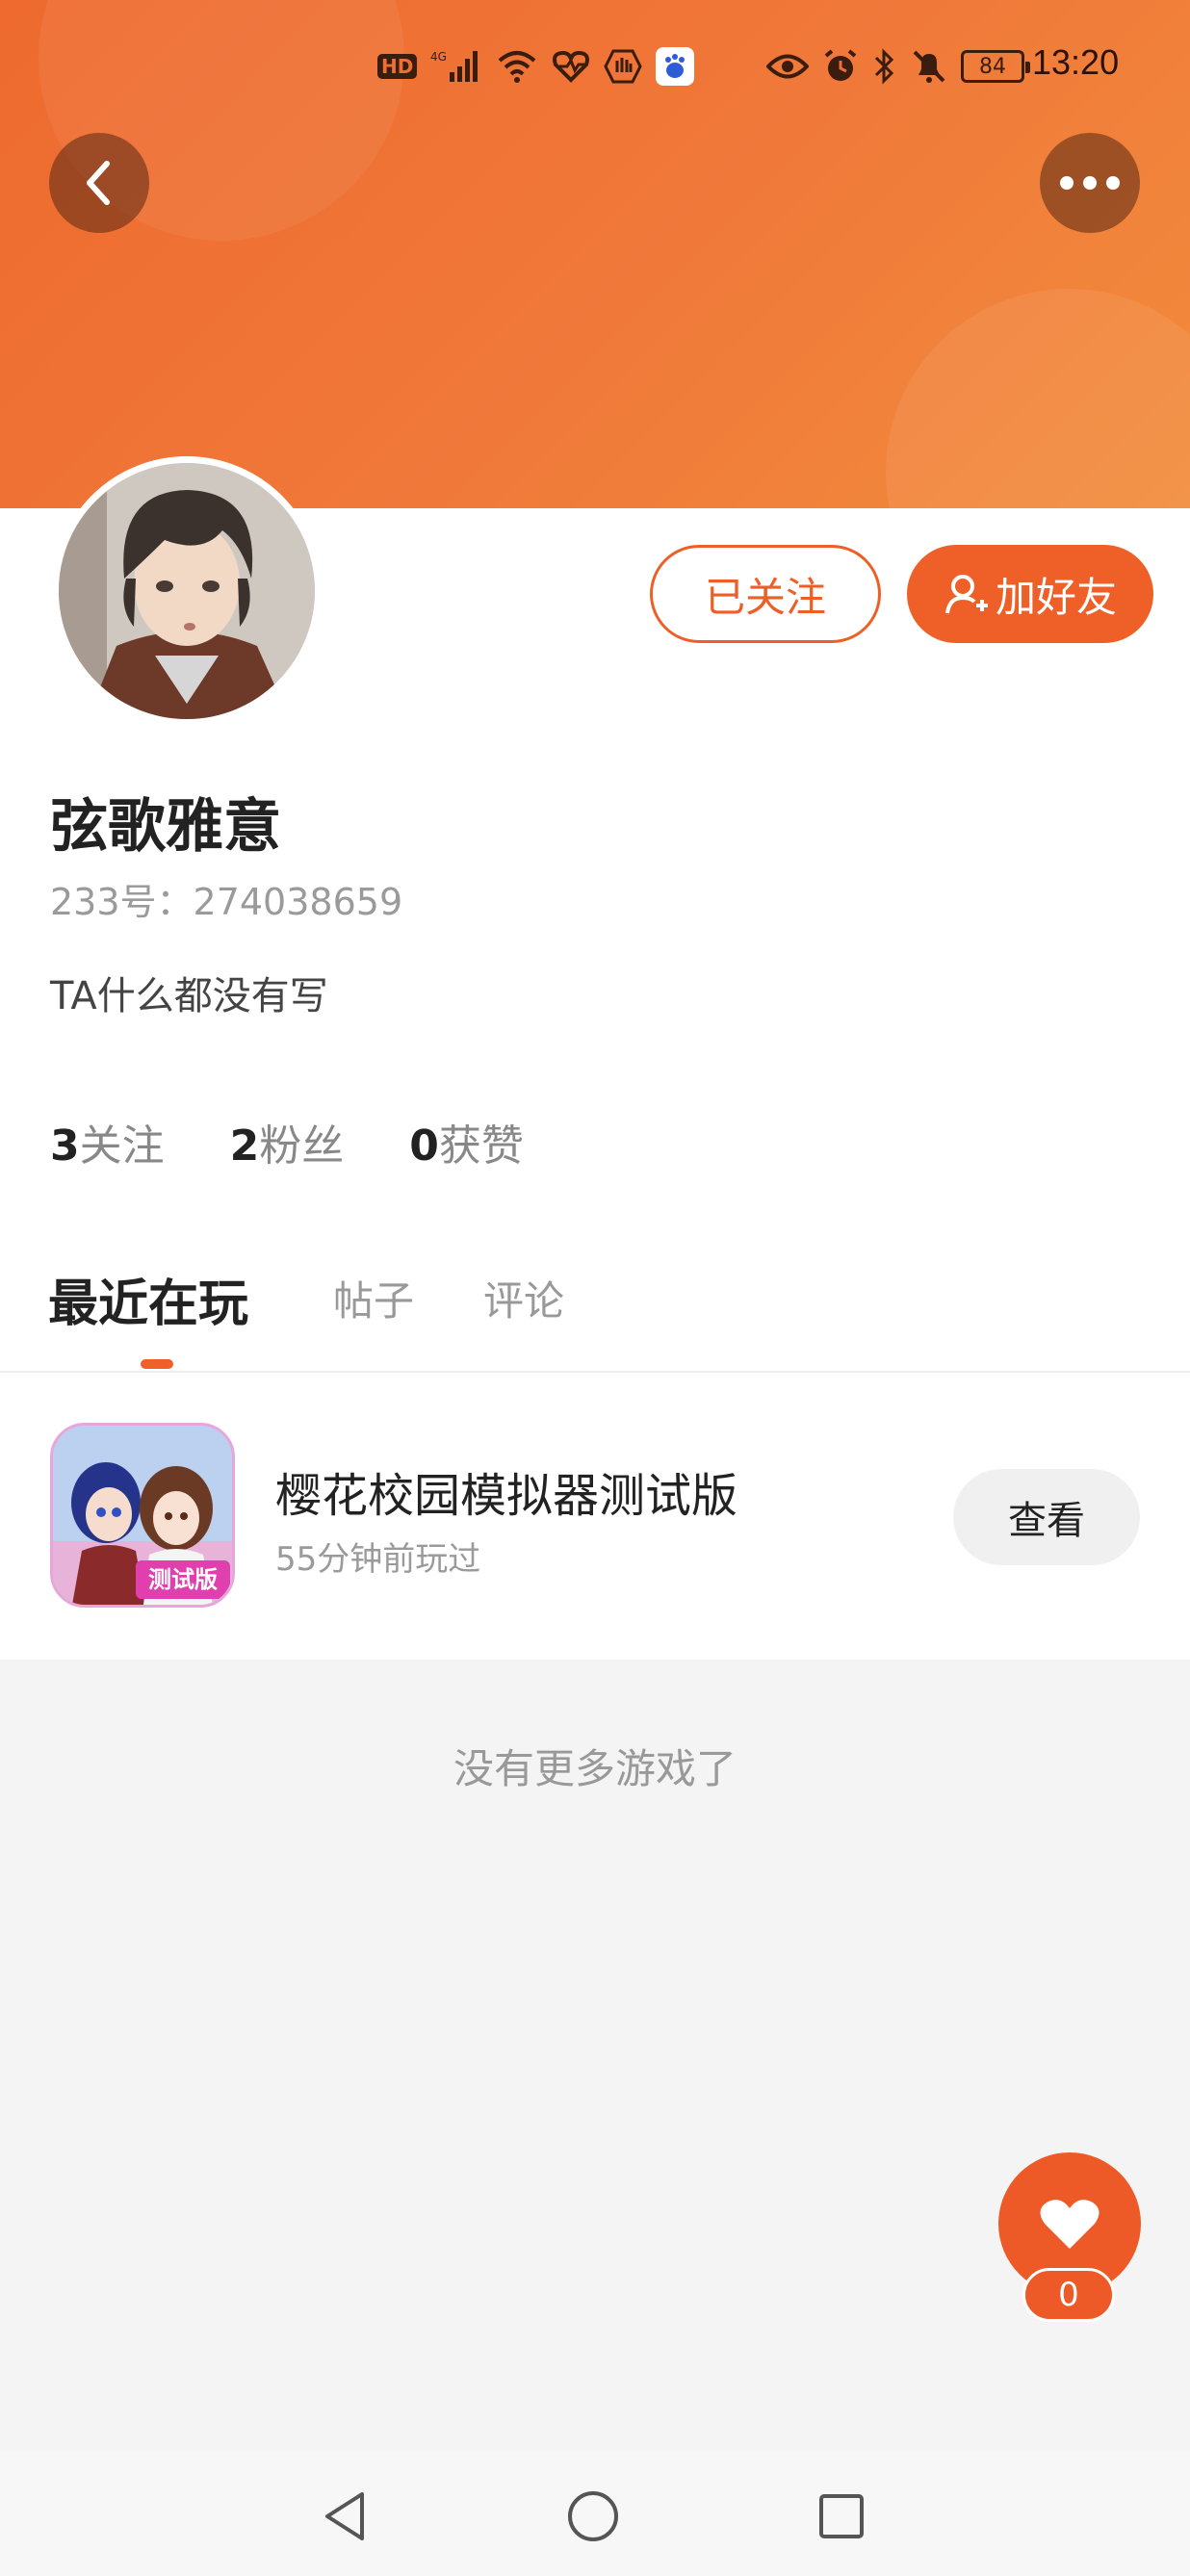  Describe the element at coordinates (966, 595) in the screenshot. I see `add-user-icon` at that location.